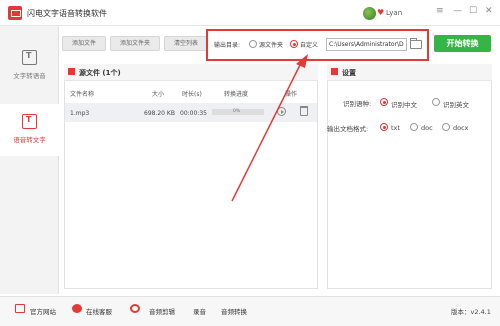 The image size is (500, 326). What do you see at coordinates (427, 128) in the screenshot?
I see `doc-label: doc` at bounding box center [427, 128].